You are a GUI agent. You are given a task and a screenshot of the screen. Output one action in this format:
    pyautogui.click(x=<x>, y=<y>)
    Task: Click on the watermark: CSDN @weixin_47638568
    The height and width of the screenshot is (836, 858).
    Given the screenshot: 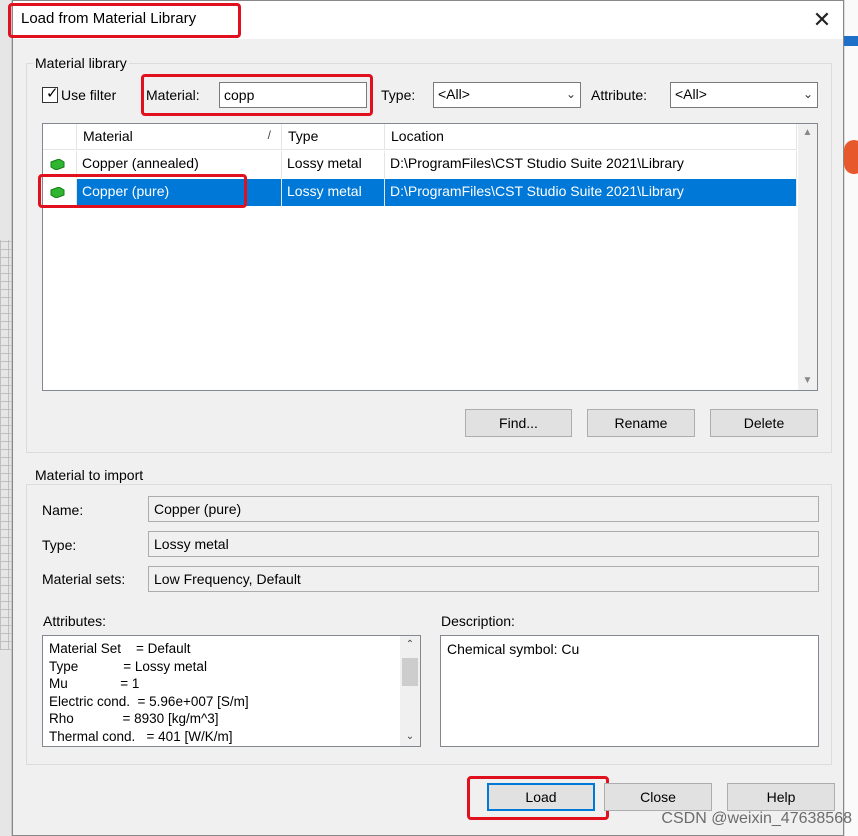 What is the action you would take?
    pyautogui.click(x=756, y=818)
    